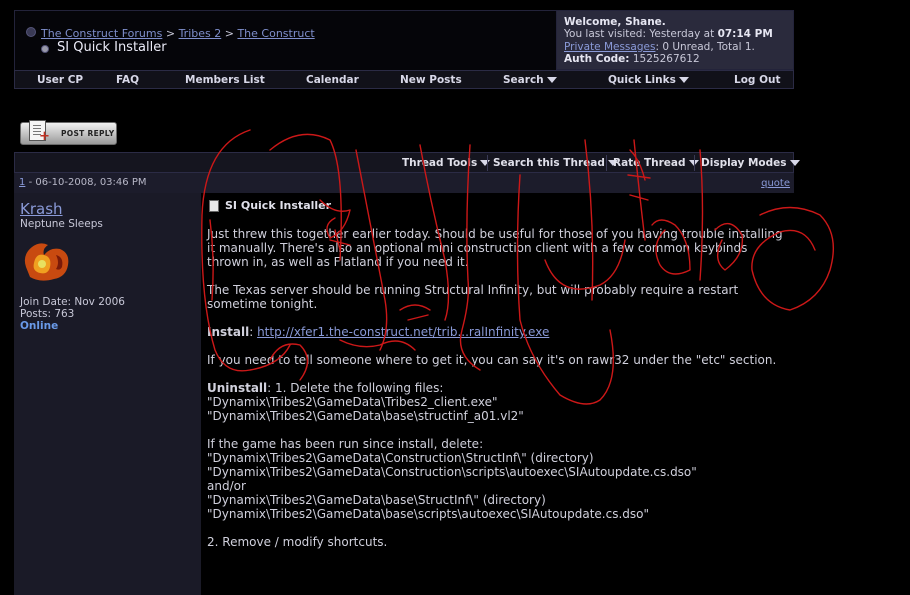 The width and height of the screenshot is (910, 595). I want to click on install-label: Install, so click(228, 332).